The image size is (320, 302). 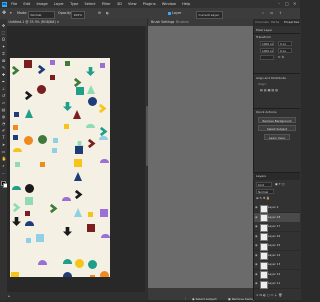 I want to click on frame-icon: ⊠, so click(x=4, y=61).